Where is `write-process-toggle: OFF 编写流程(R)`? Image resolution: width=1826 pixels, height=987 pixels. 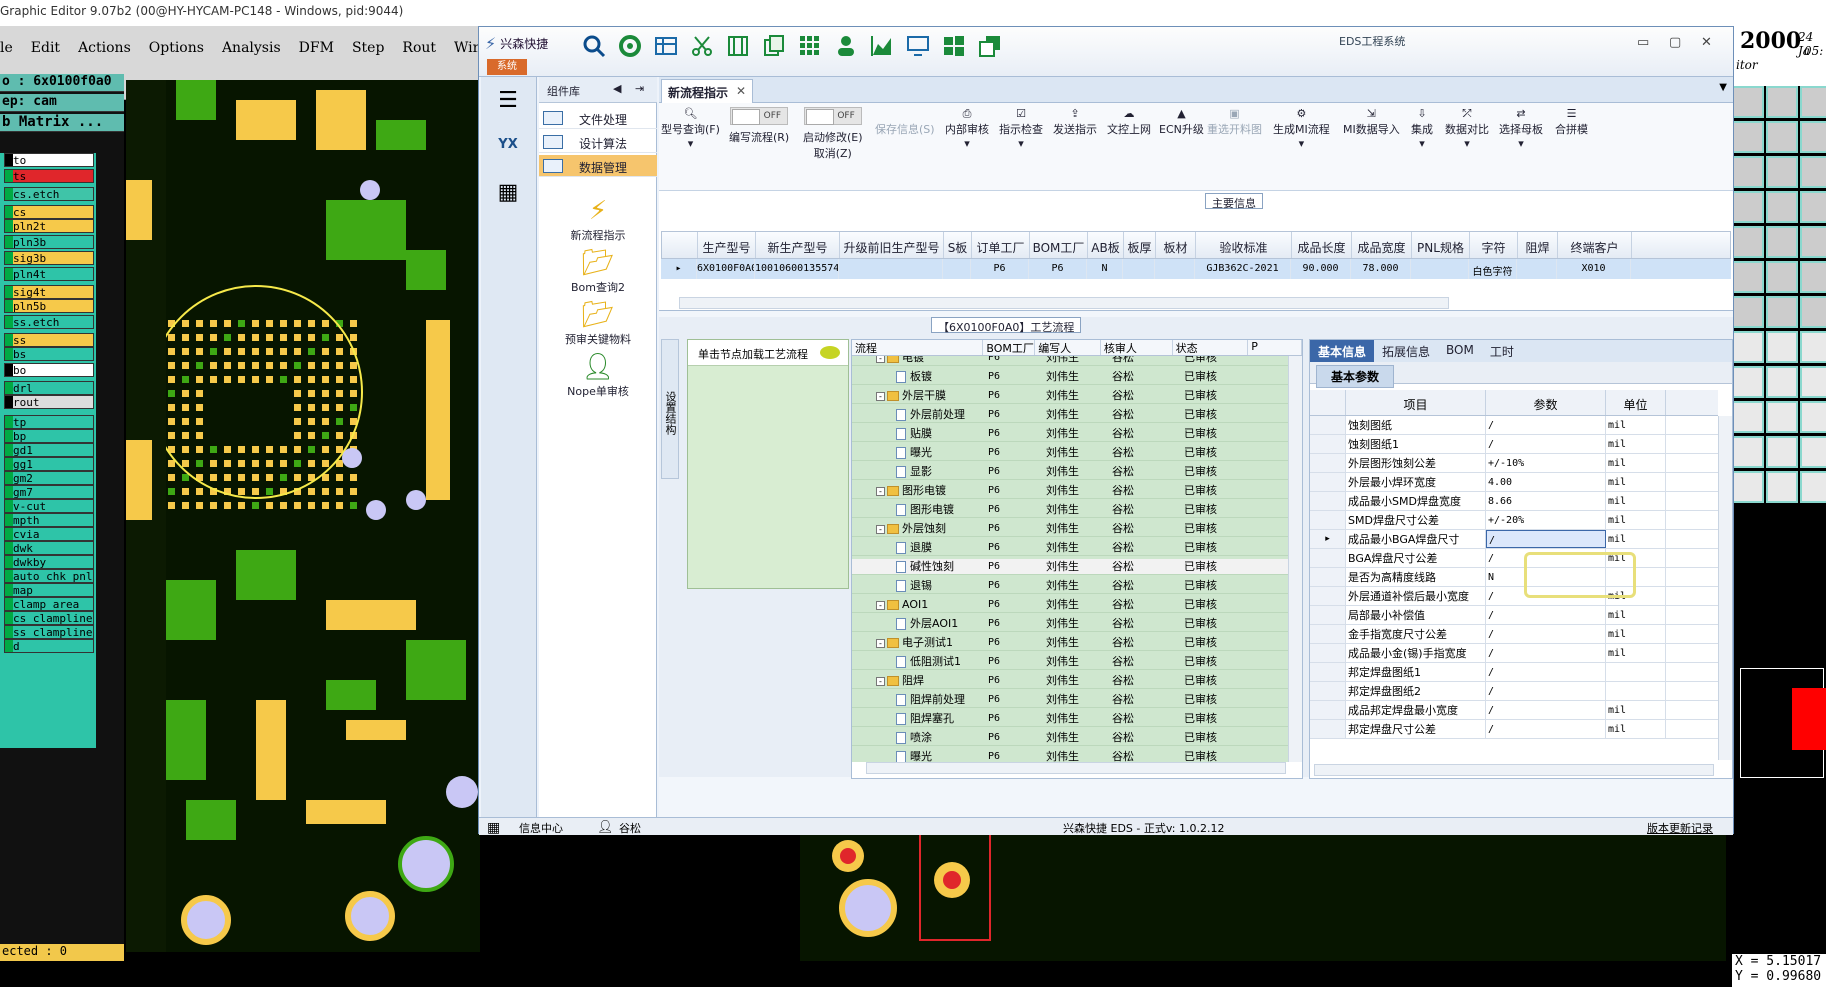
write-process-toggle: OFF 编写流程(R) is located at coordinates (759, 126).